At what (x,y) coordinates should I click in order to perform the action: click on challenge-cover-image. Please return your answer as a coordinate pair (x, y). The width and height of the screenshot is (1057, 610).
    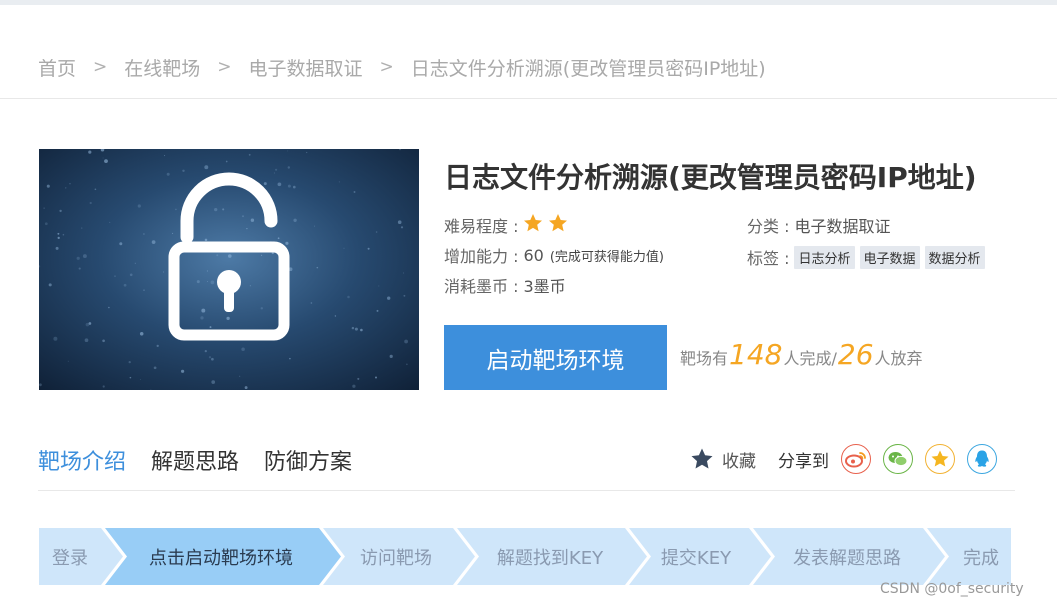
    Looking at the image, I should click on (229, 269).